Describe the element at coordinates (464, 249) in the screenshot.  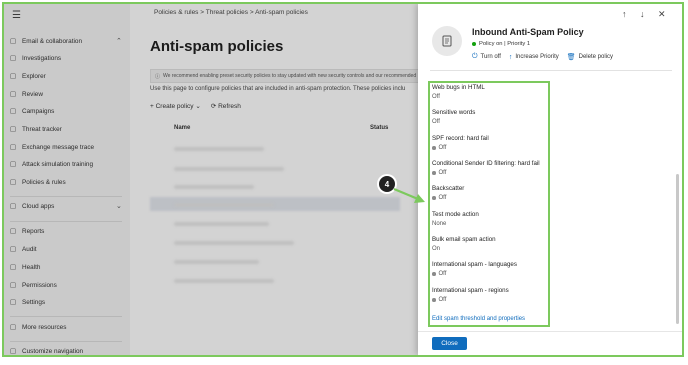
I see `setting-value: On` at that location.